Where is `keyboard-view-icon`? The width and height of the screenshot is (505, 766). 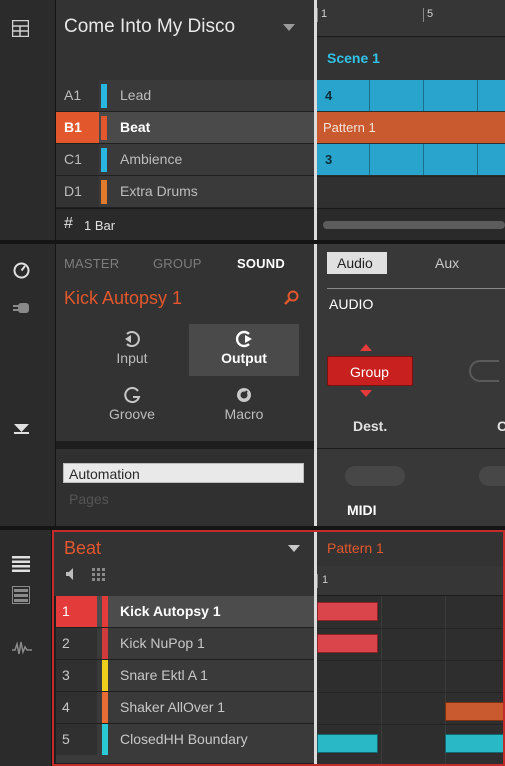
keyboard-view-icon is located at coordinates (21, 595).